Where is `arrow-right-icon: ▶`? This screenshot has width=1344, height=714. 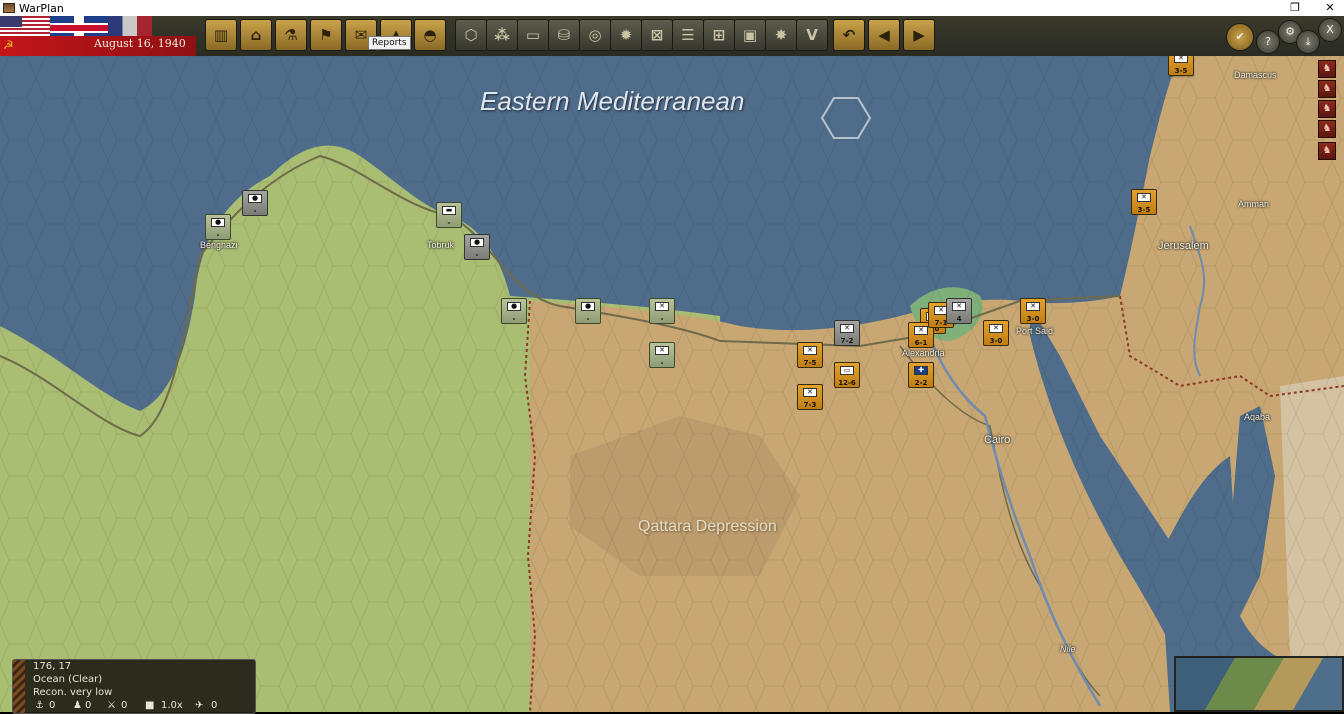 arrow-right-icon: ▶ is located at coordinates (919, 35).